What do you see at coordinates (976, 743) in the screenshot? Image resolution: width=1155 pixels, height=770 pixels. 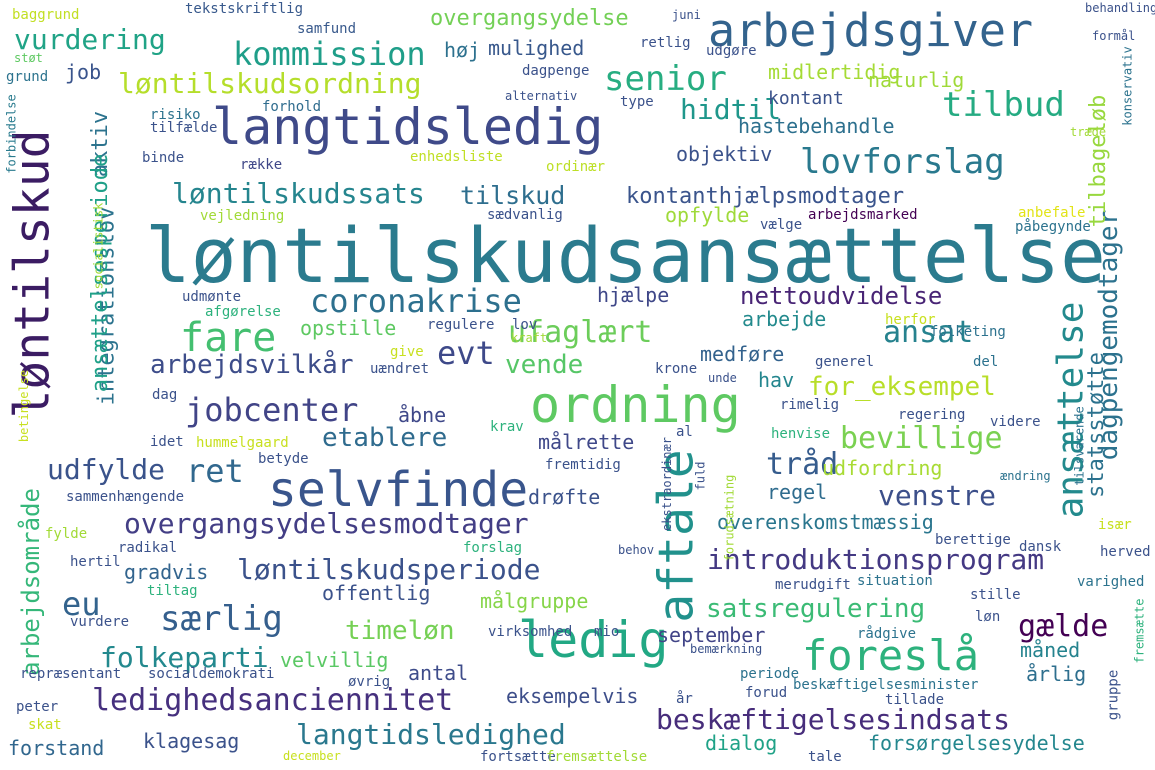 I see `cloud-word: forsørgelsesydelse` at bounding box center [976, 743].